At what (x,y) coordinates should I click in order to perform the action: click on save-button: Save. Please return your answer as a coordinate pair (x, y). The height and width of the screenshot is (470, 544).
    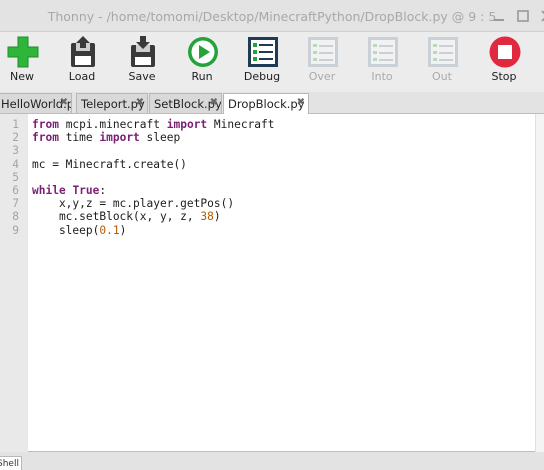
    Looking at the image, I should click on (142, 61).